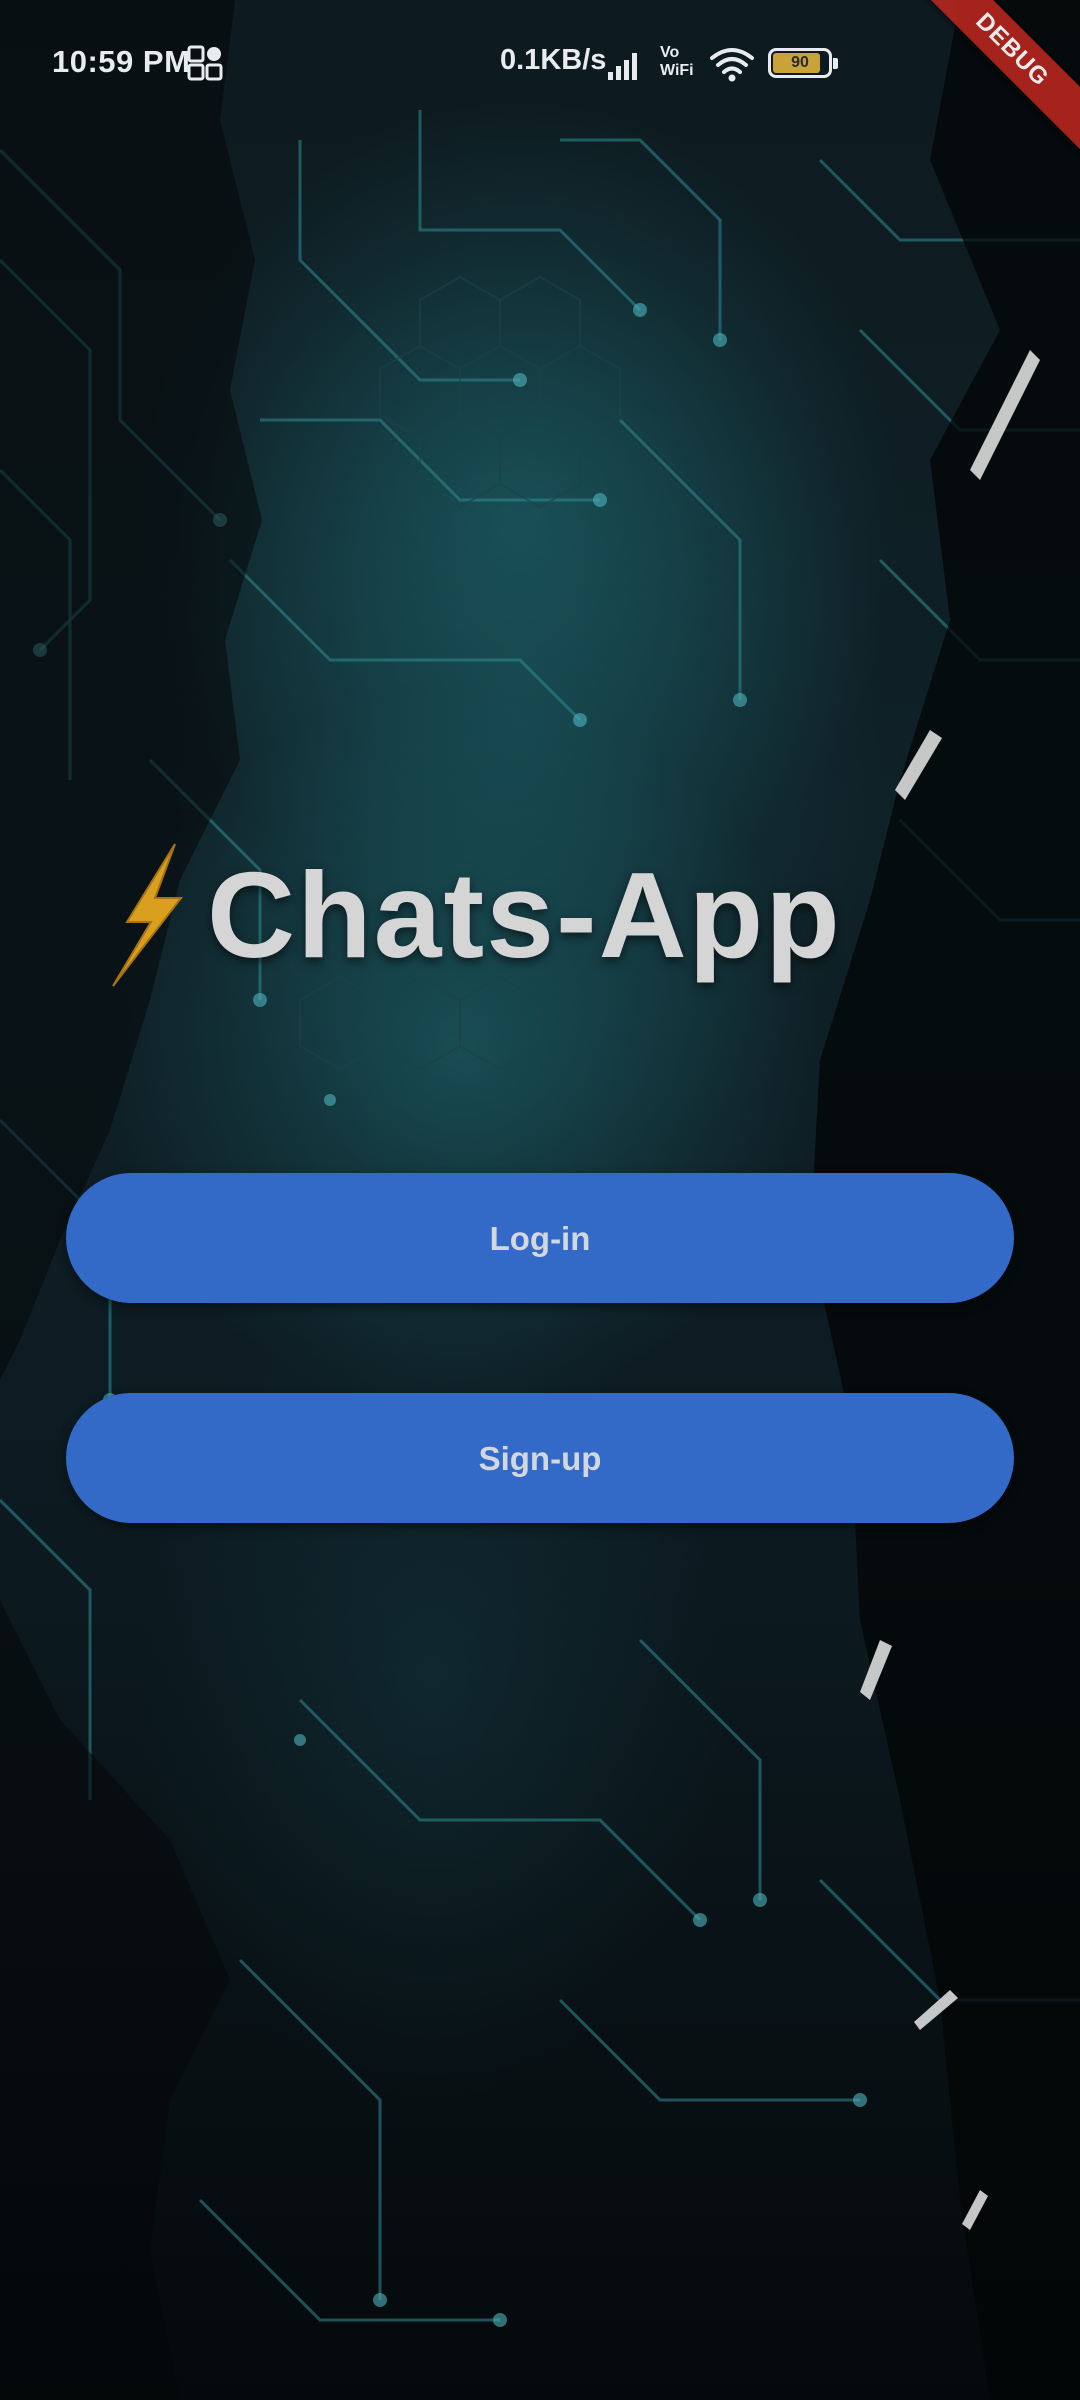  What do you see at coordinates (540, 1238) in the screenshot?
I see `login-button: Log-in` at bounding box center [540, 1238].